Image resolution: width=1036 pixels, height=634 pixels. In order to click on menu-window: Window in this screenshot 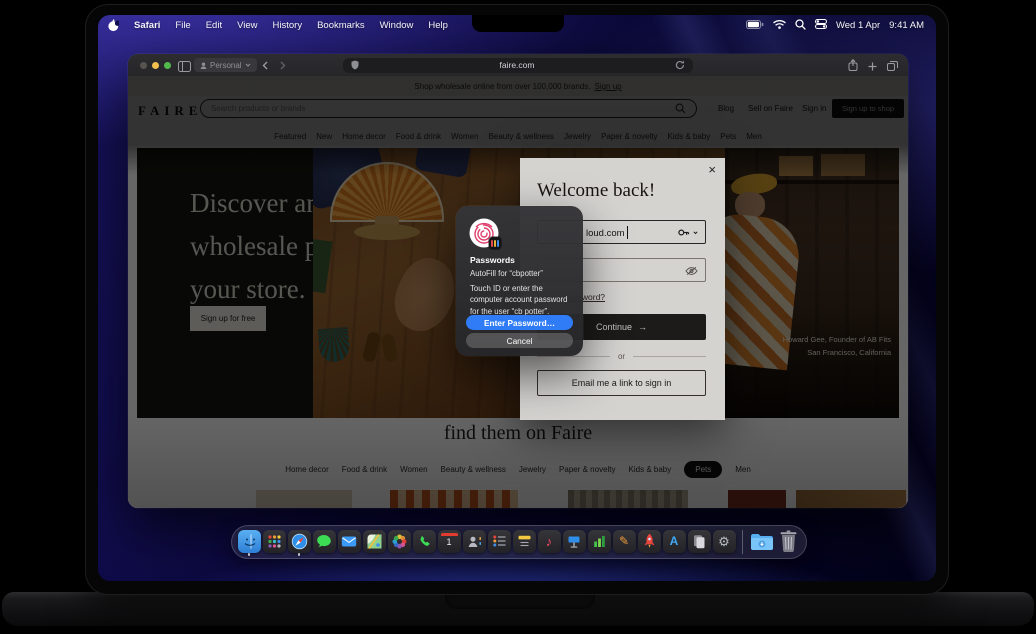, I will do `click(397, 25)`.